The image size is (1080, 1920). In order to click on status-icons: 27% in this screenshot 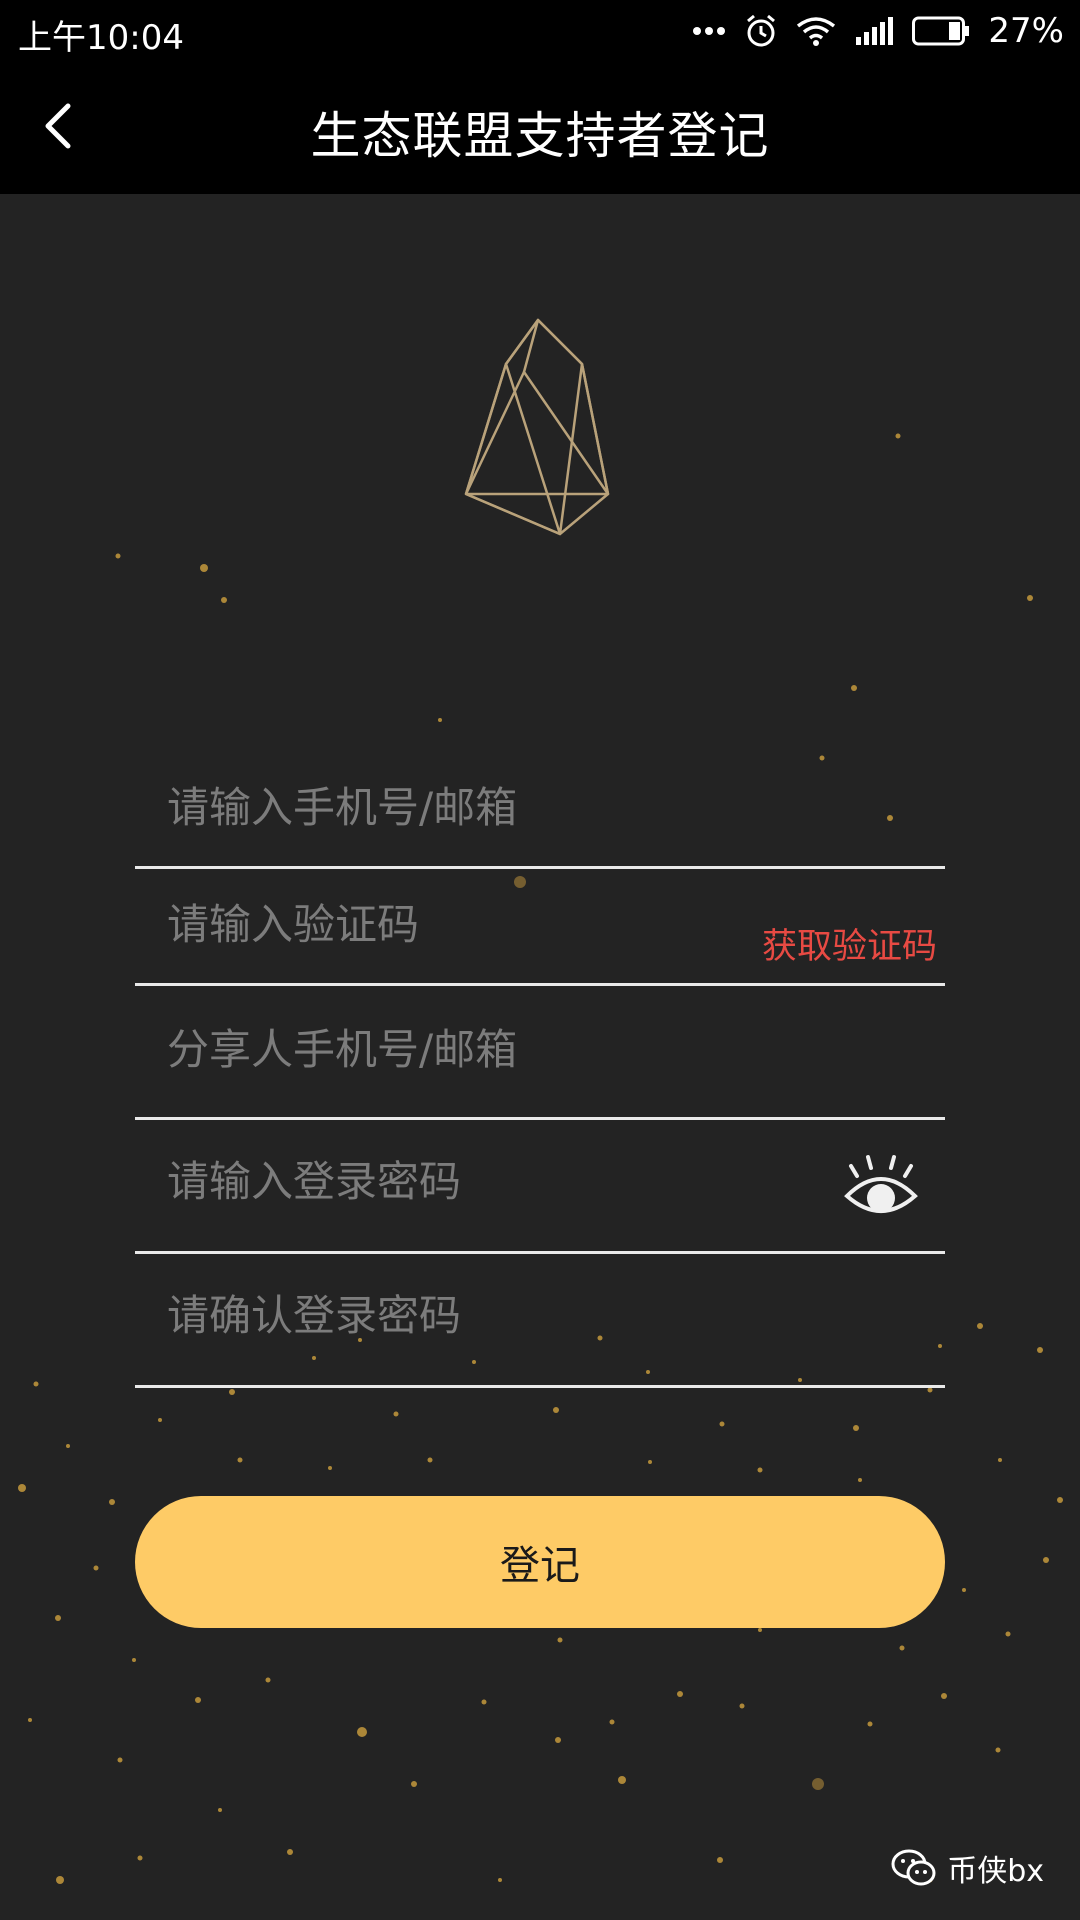, I will do `click(878, 31)`.